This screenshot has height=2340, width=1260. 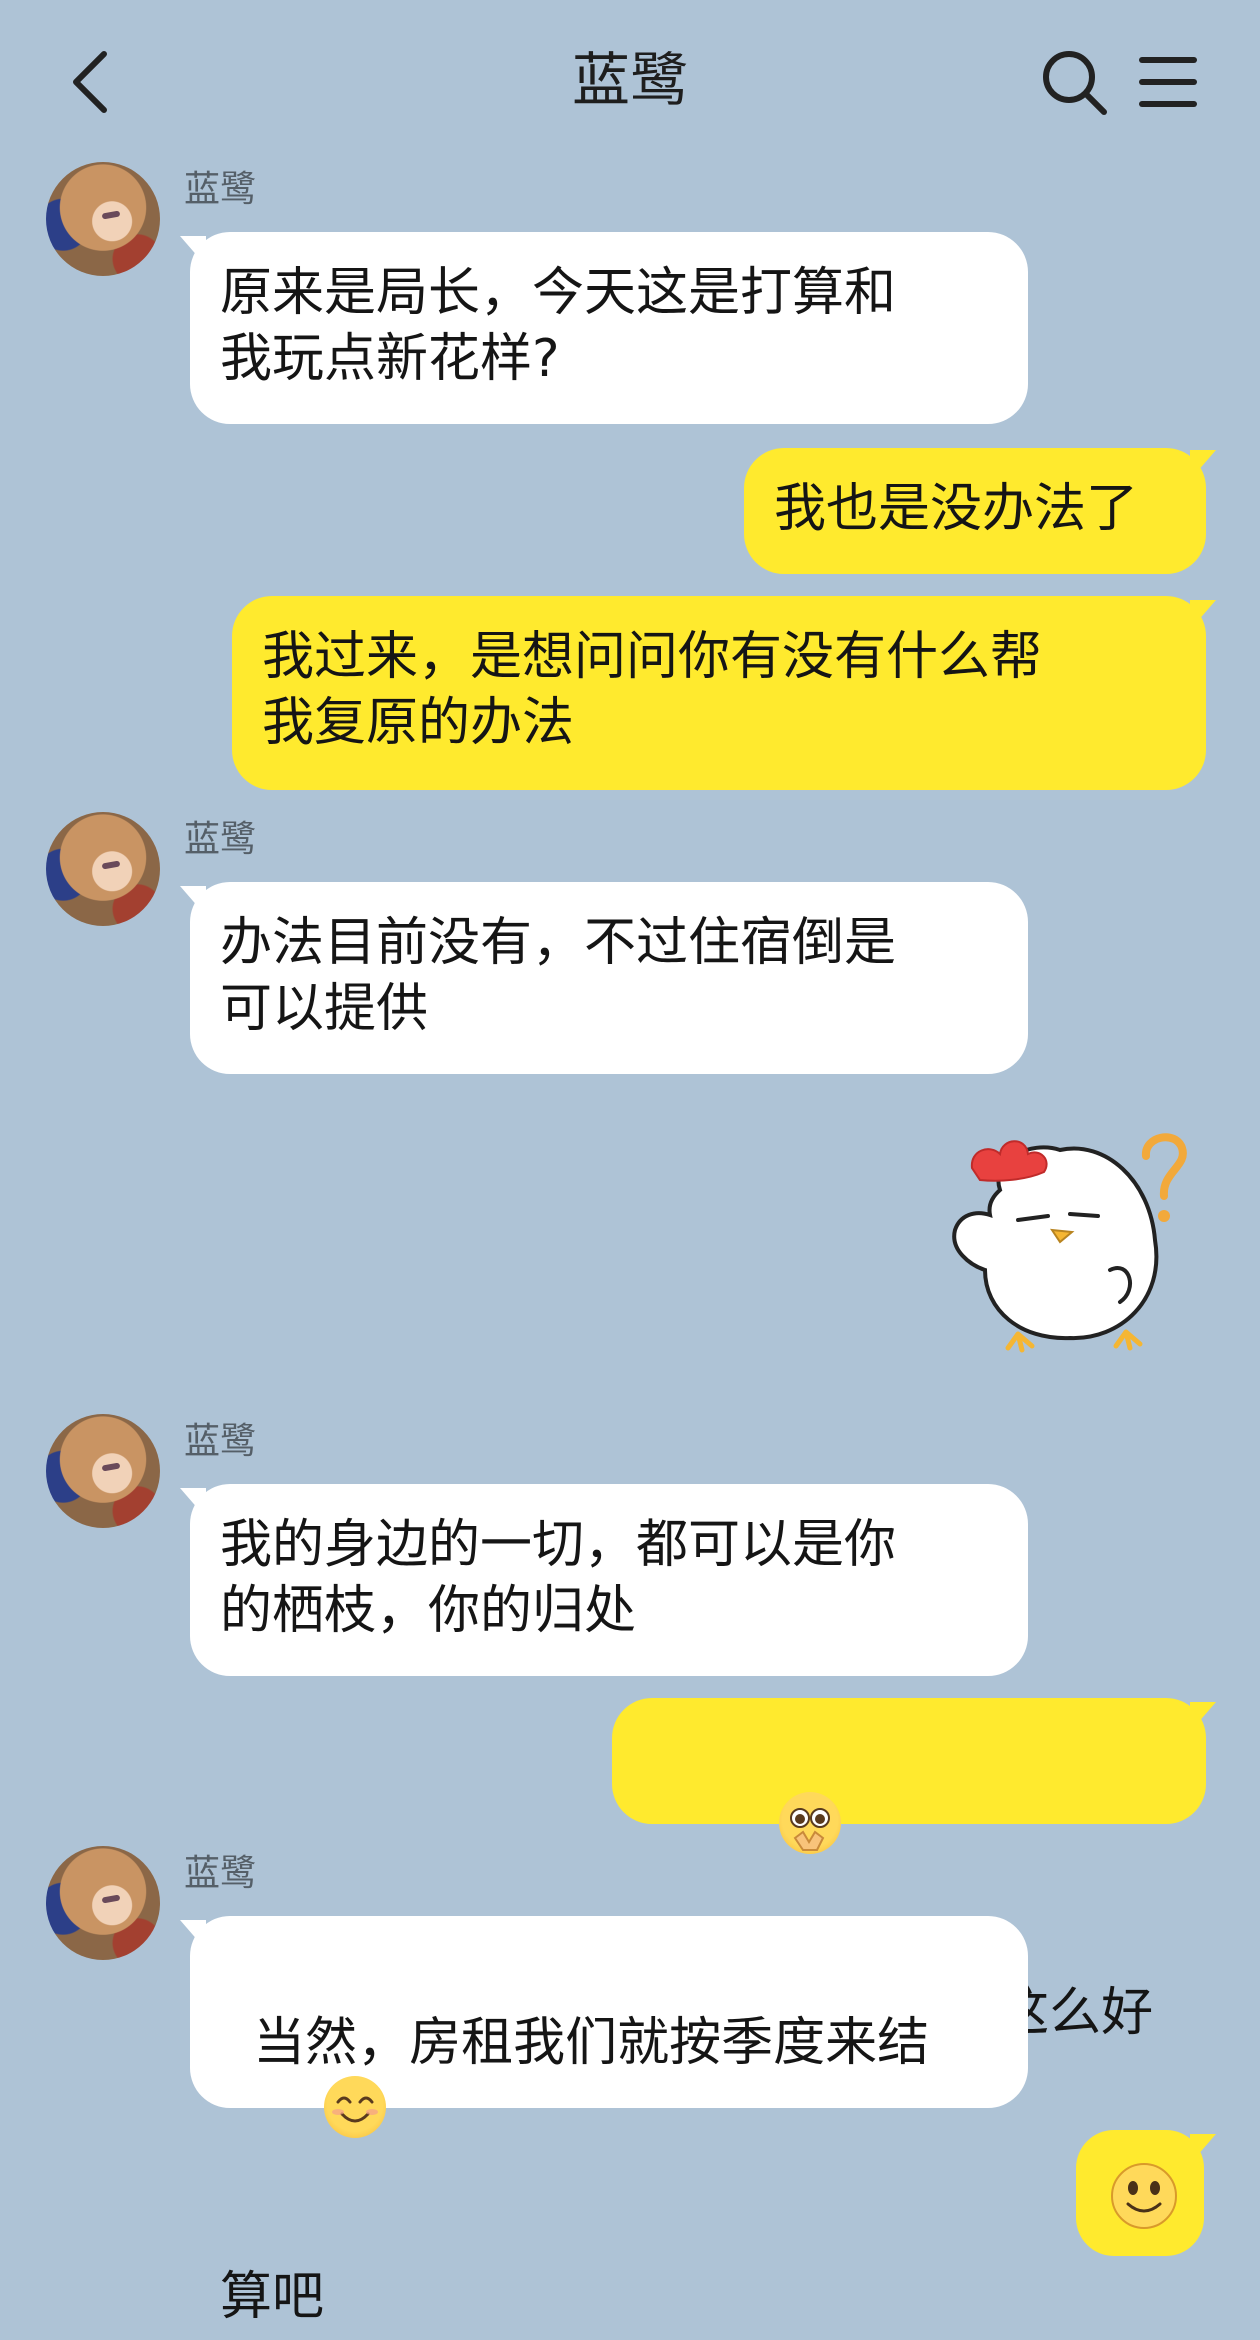 What do you see at coordinates (609, 328) in the screenshot?
I see `message-bubble-incoming: 原来是局长，今天这是打算和 我玩点新花样?` at bounding box center [609, 328].